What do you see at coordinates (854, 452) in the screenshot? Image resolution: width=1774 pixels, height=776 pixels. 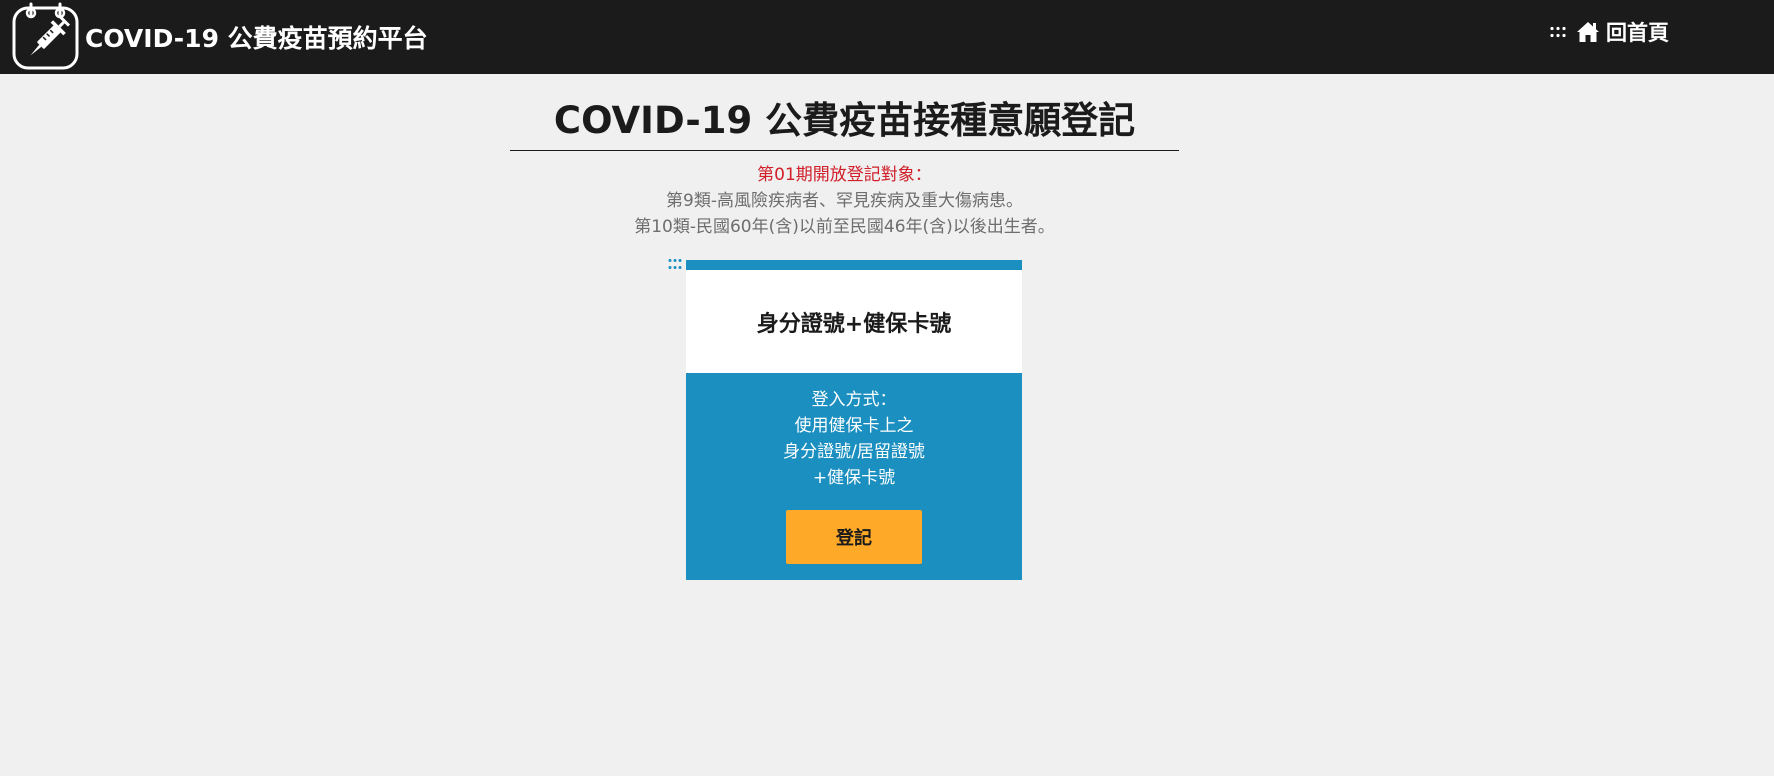 I see `card-body-line: 身分證號/居留證號` at bounding box center [854, 452].